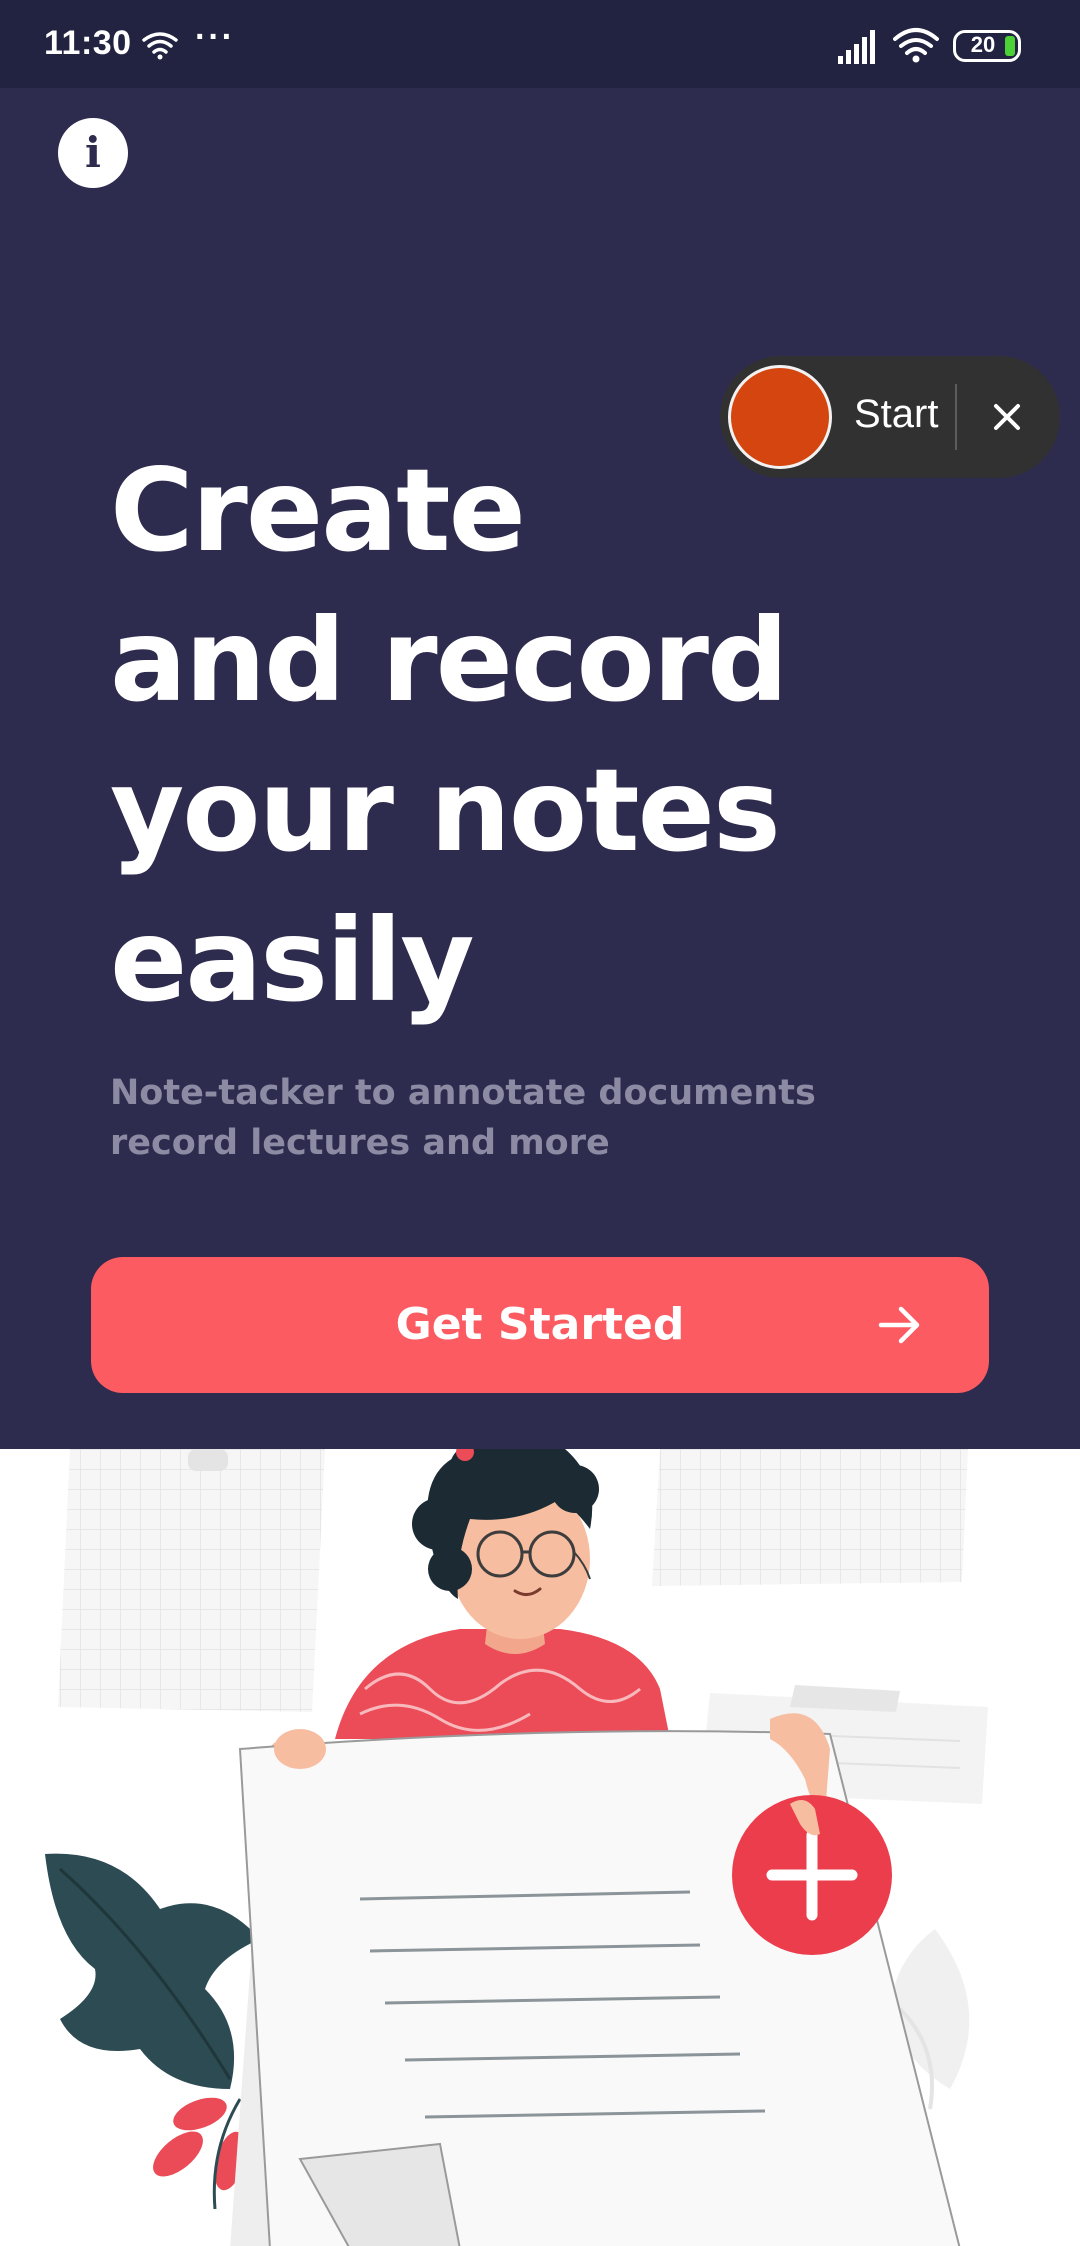 This screenshot has width=1080, height=2246. I want to click on arrow-right-icon, so click(899, 1325).